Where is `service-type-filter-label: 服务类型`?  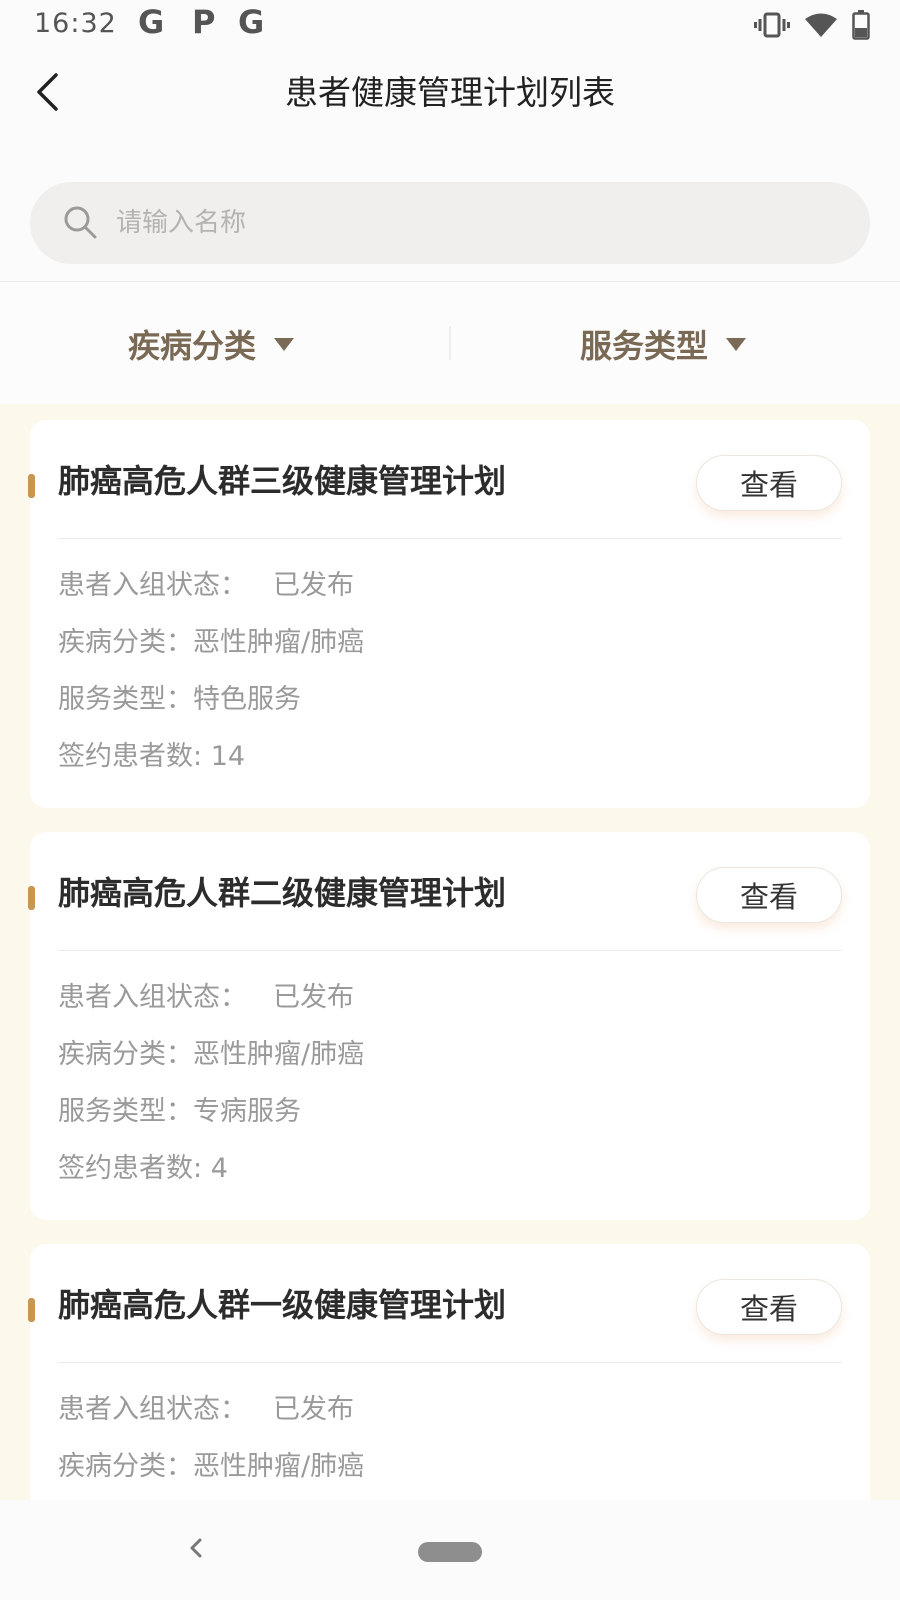
service-type-filter-label: 服务类型 is located at coordinates (644, 346).